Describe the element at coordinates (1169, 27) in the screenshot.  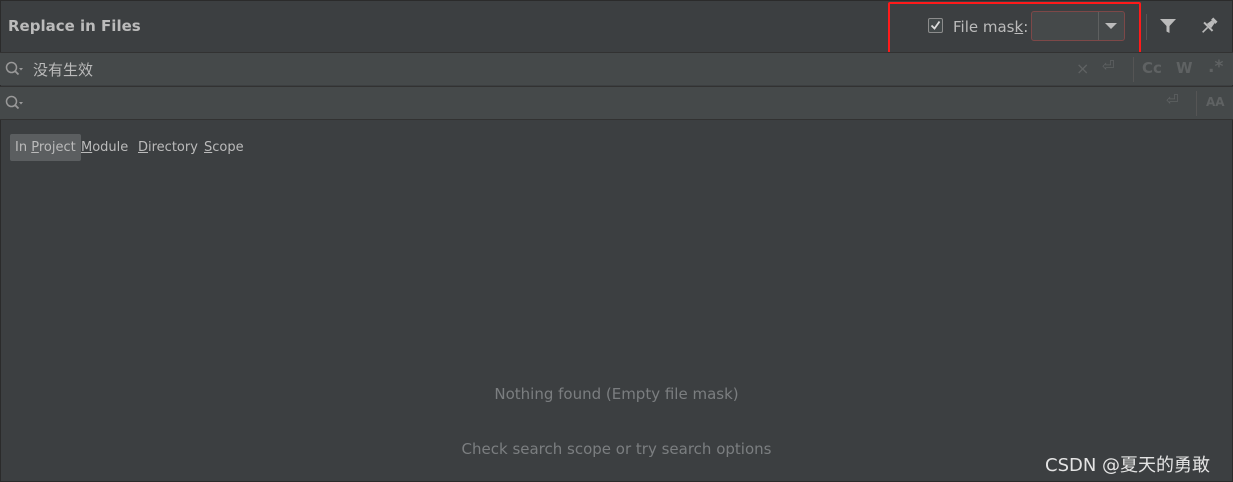
I see `filter-icon` at that location.